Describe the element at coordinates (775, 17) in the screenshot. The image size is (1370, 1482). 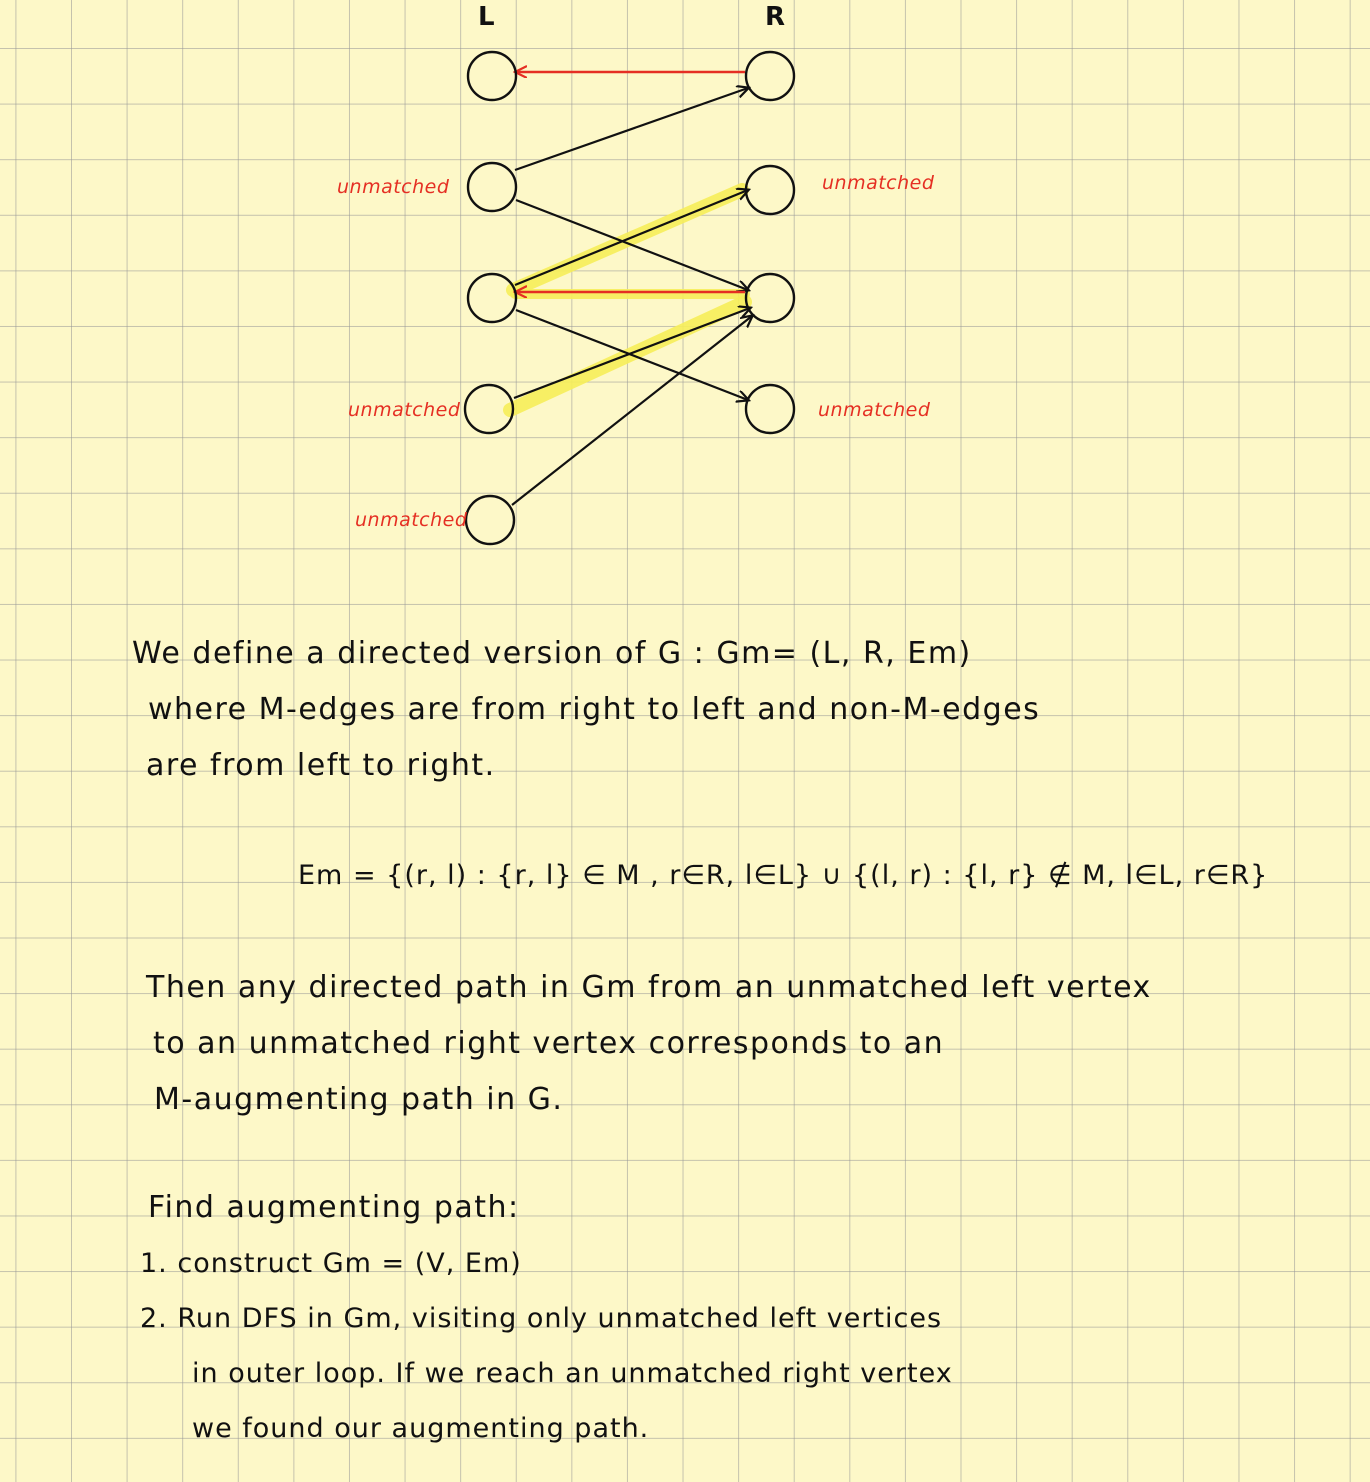
I see `right-partition-label: R` at that location.